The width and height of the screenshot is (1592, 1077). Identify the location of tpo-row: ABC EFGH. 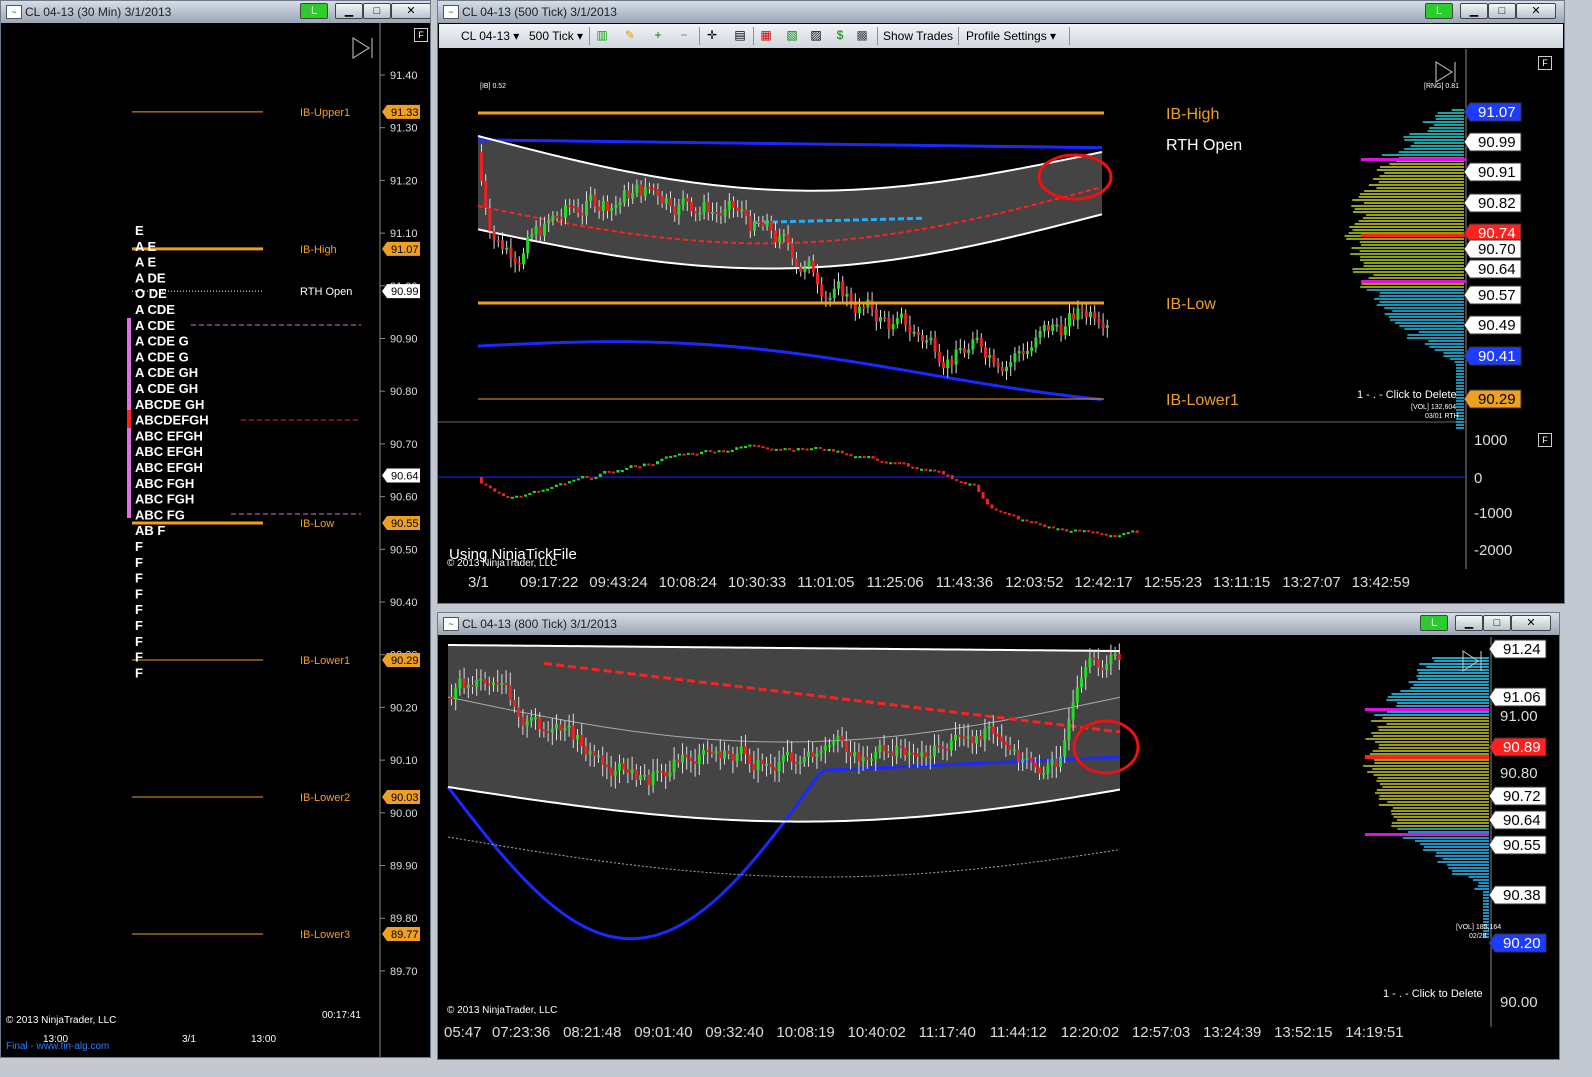
(169, 435).